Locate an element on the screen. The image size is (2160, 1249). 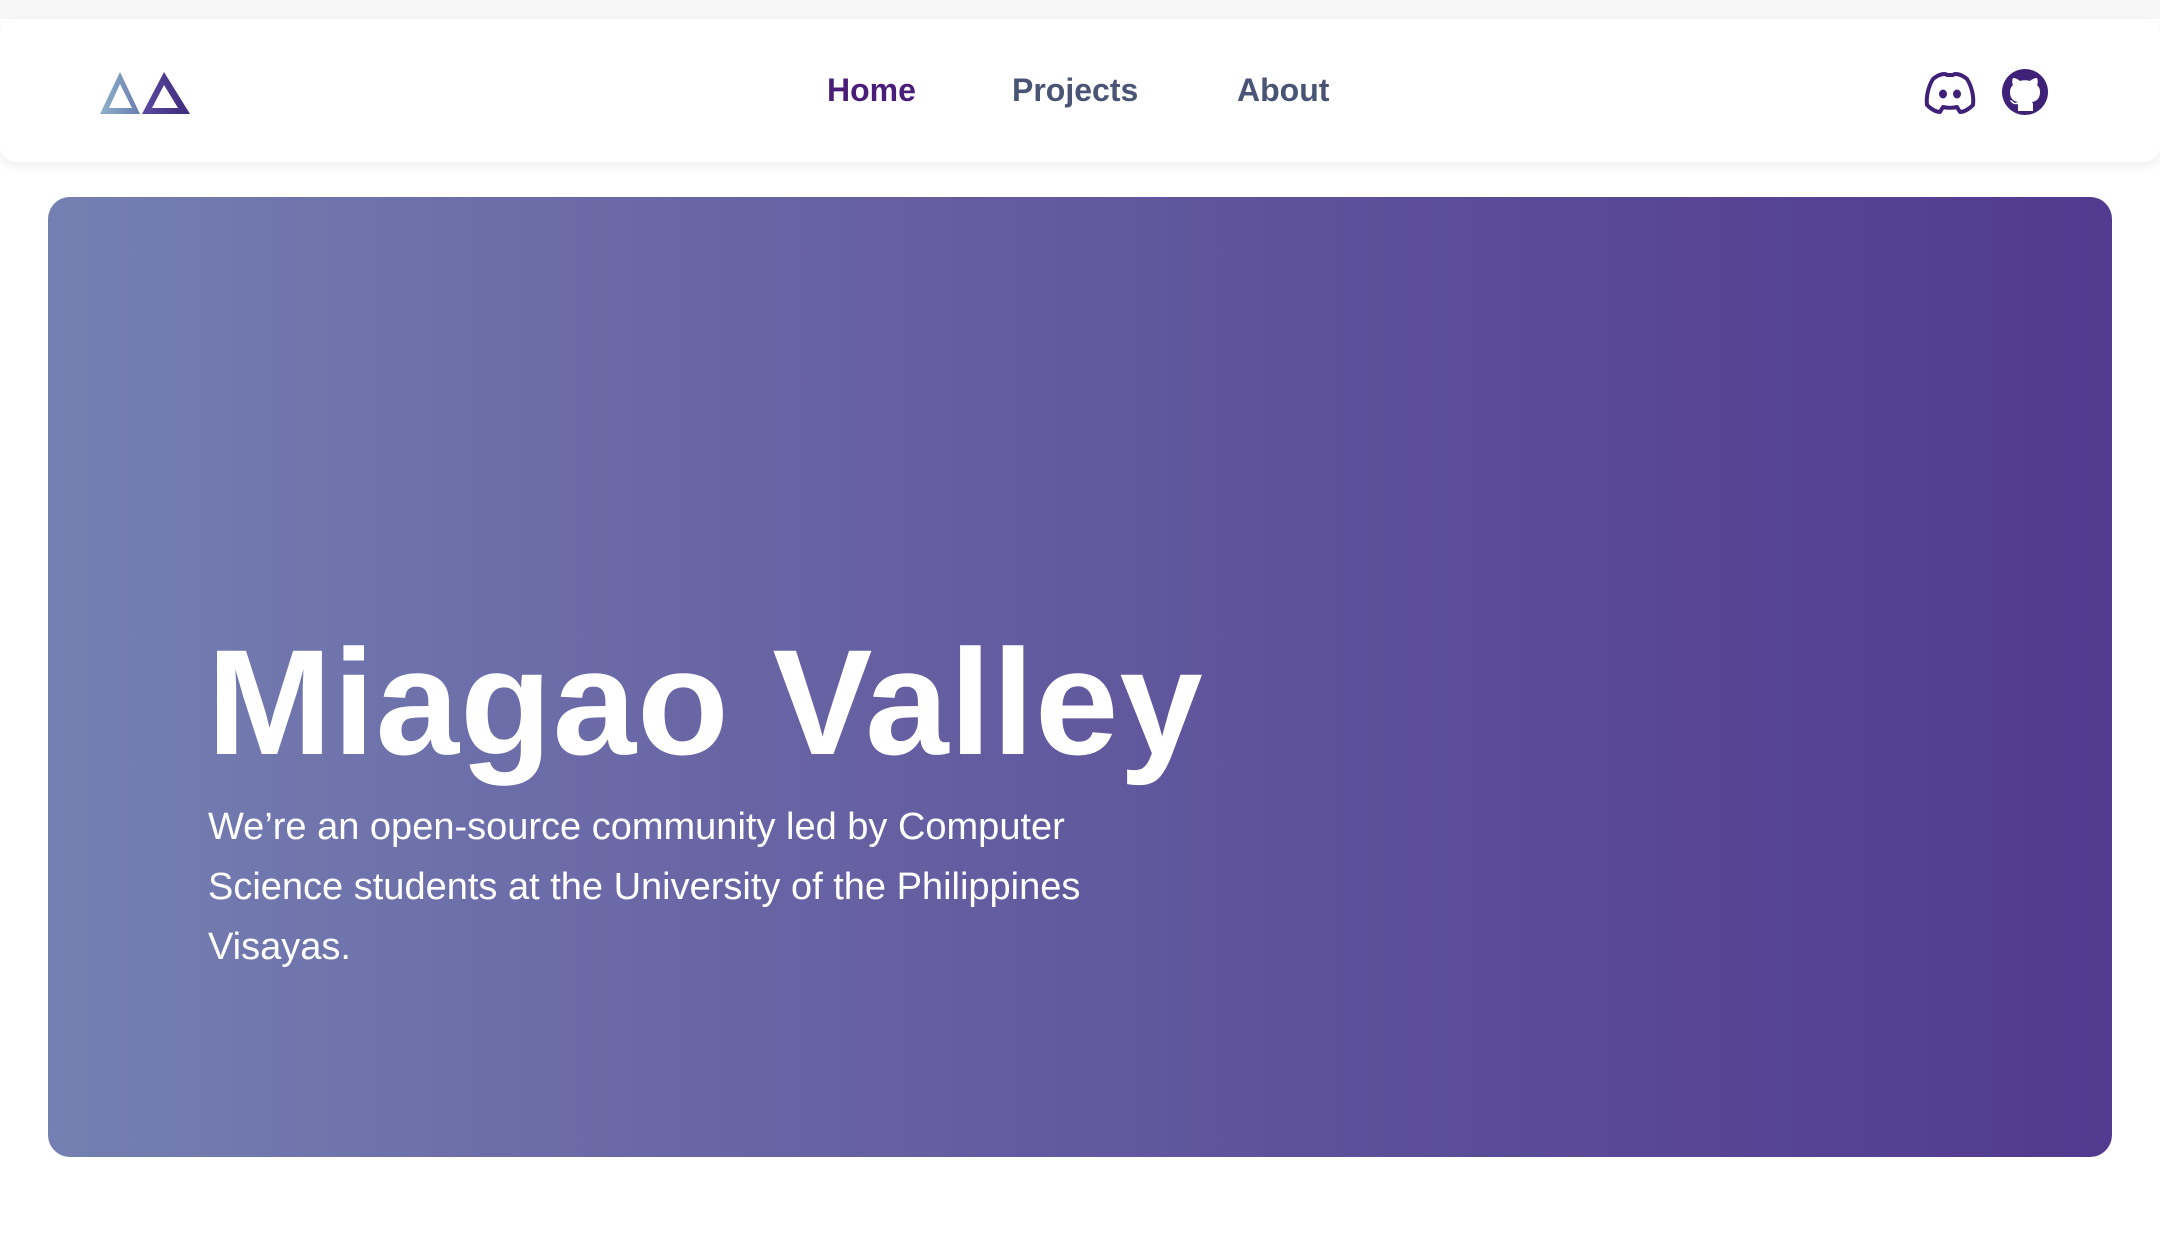
navbar: Home Projects About is located at coordinates (1080, 90).